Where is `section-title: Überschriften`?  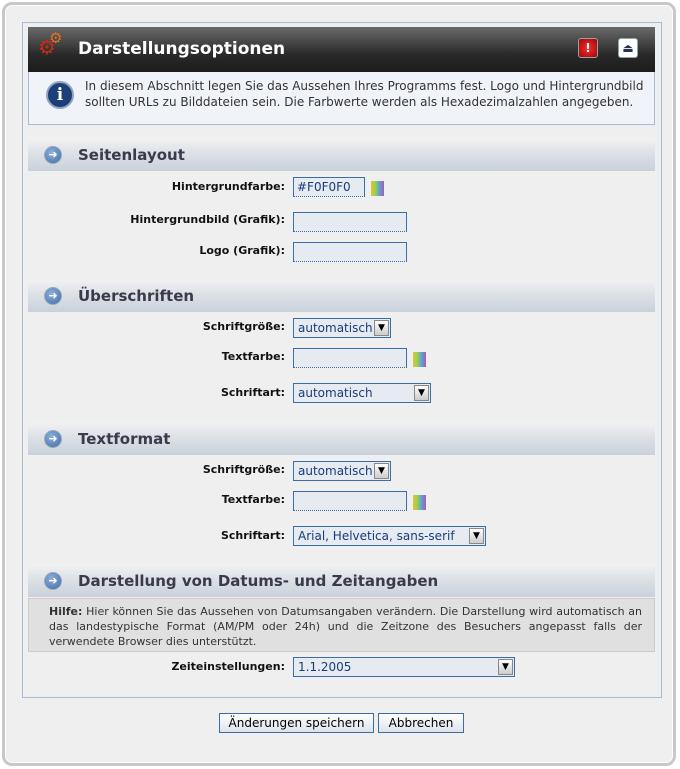 section-title: Überschriften is located at coordinates (136, 296).